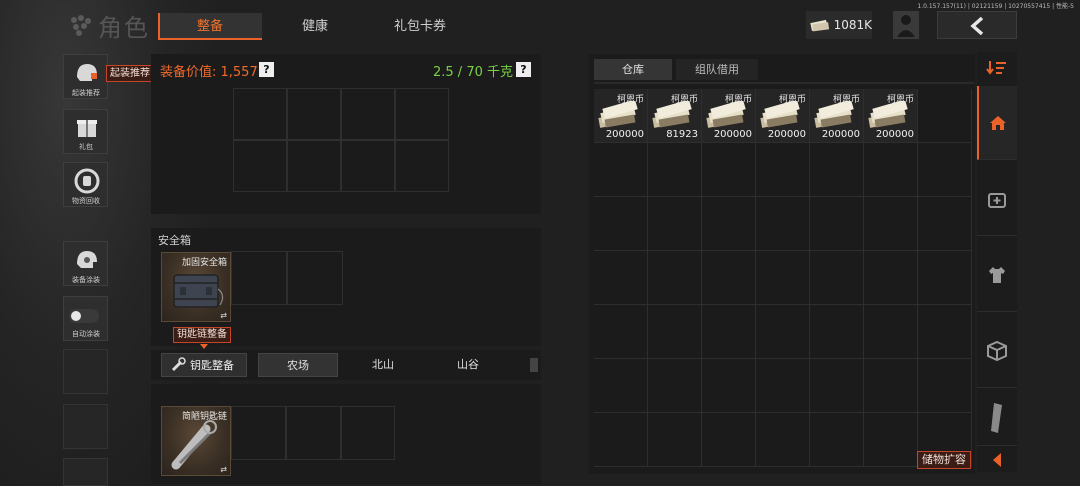 The image size is (1080, 486). What do you see at coordinates (523, 69) in the screenshot?
I see `weight-help-button: ?` at bounding box center [523, 69].